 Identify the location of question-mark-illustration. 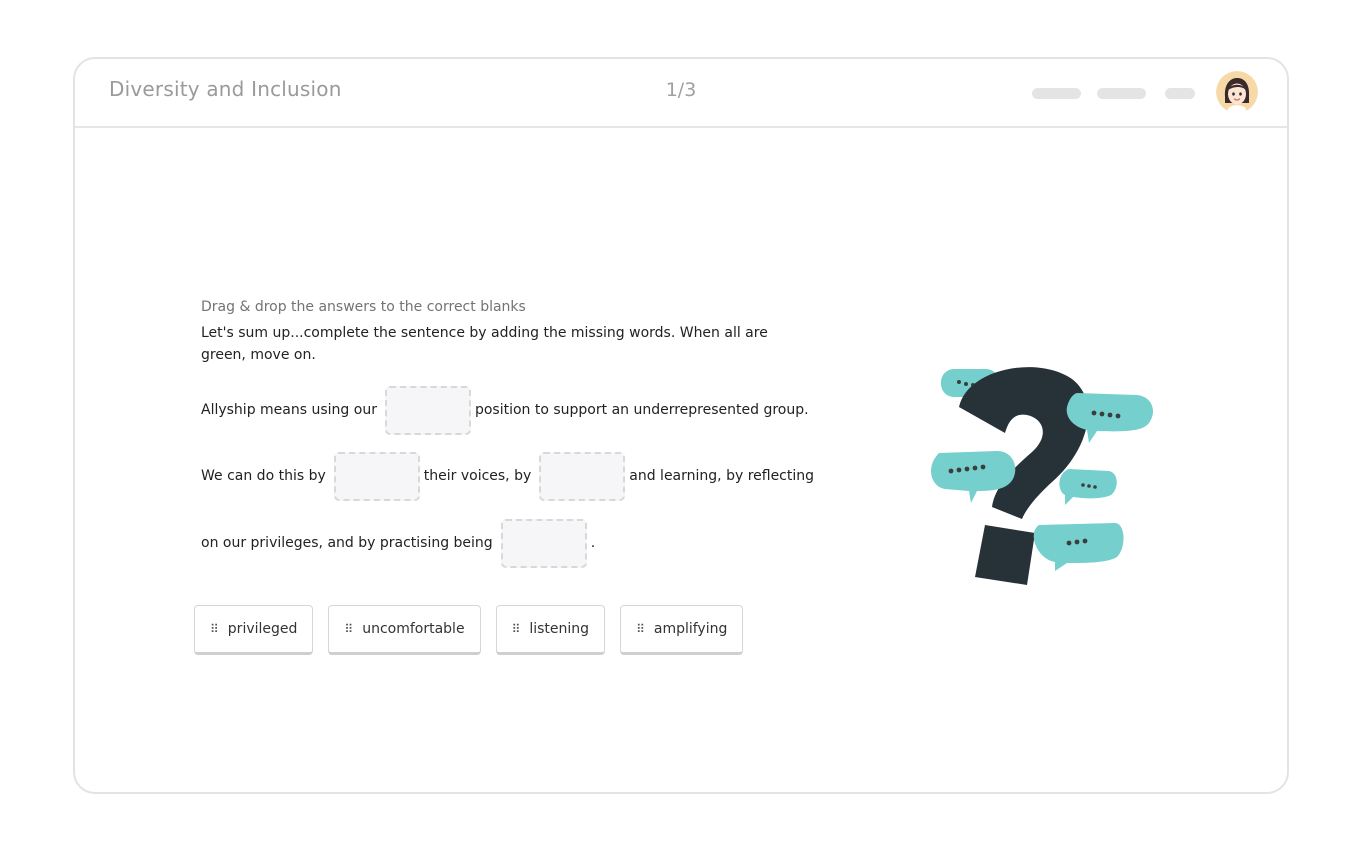
(1042, 476).